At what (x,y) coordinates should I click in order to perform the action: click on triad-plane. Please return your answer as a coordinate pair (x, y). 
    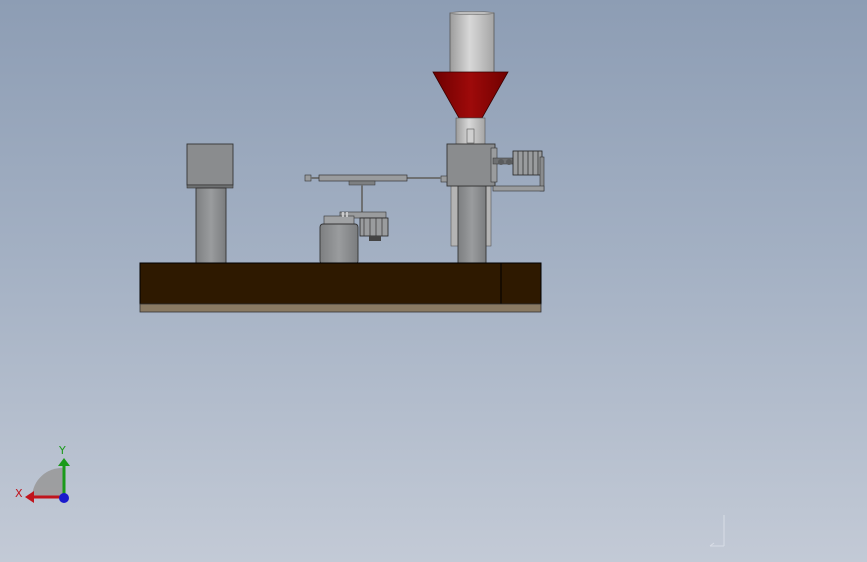
    Looking at the image, I should click on (48, 482).